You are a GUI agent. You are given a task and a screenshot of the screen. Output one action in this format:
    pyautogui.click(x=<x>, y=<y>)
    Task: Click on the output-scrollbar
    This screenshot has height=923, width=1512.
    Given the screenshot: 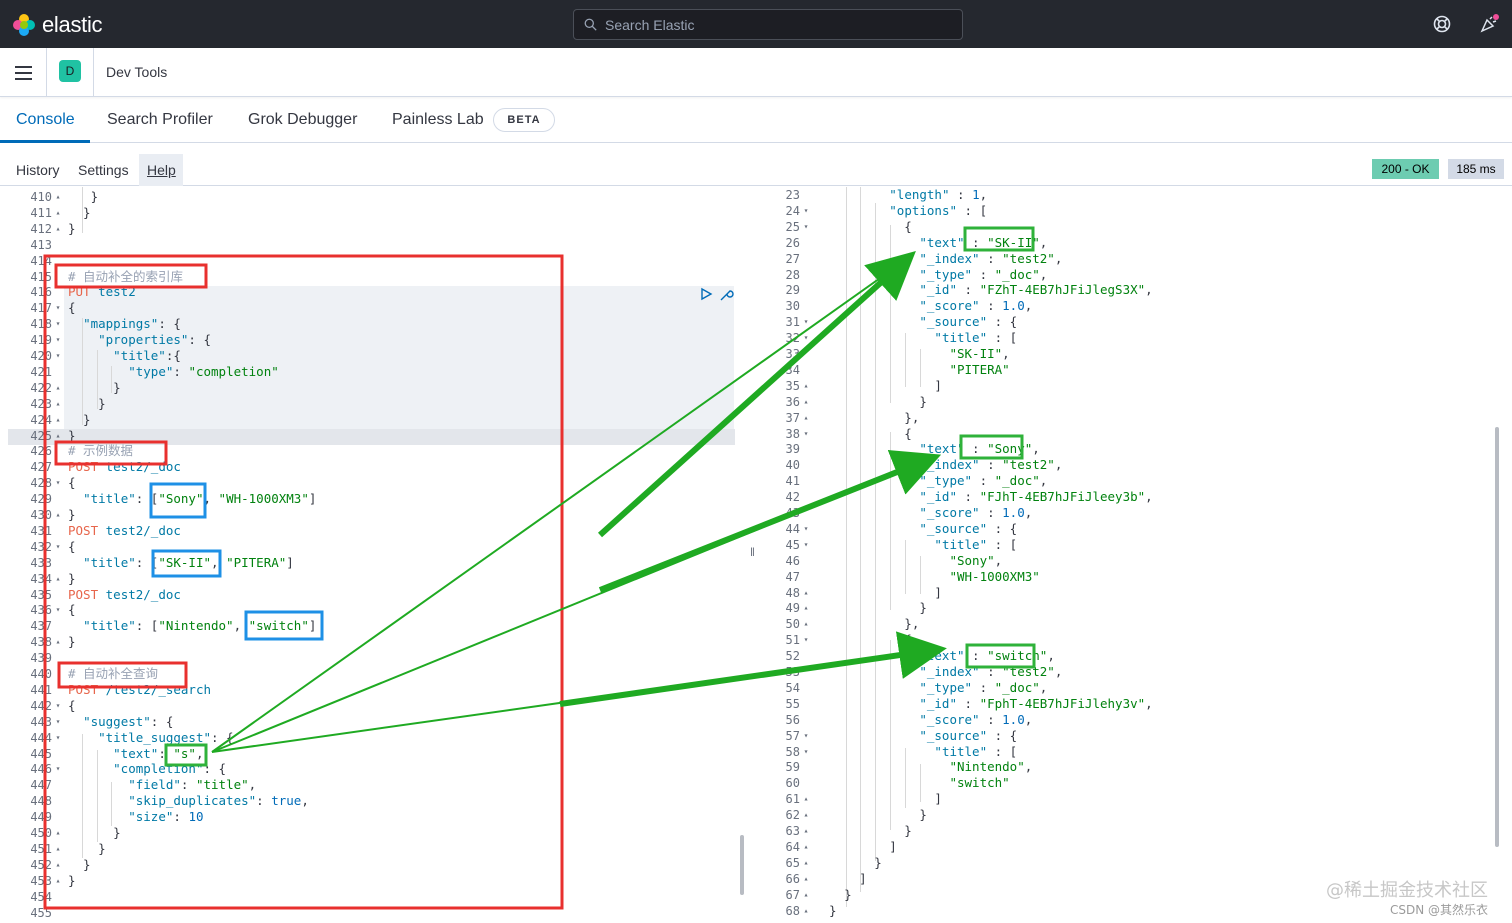 What is the action you would take?
    pyautogui.click(x=1497, y=637)
    